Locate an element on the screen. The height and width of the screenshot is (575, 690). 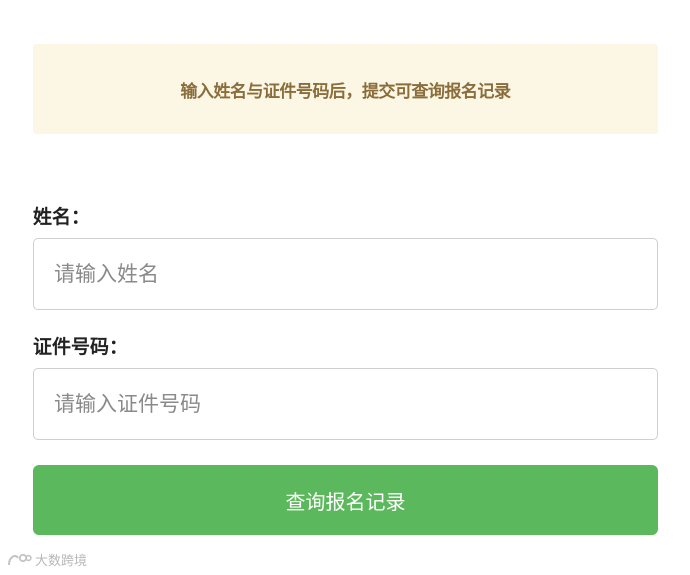
info-notice: 输入姓名与证件号码后，提交可查询报名记录 is located at coordinates (345, 89).